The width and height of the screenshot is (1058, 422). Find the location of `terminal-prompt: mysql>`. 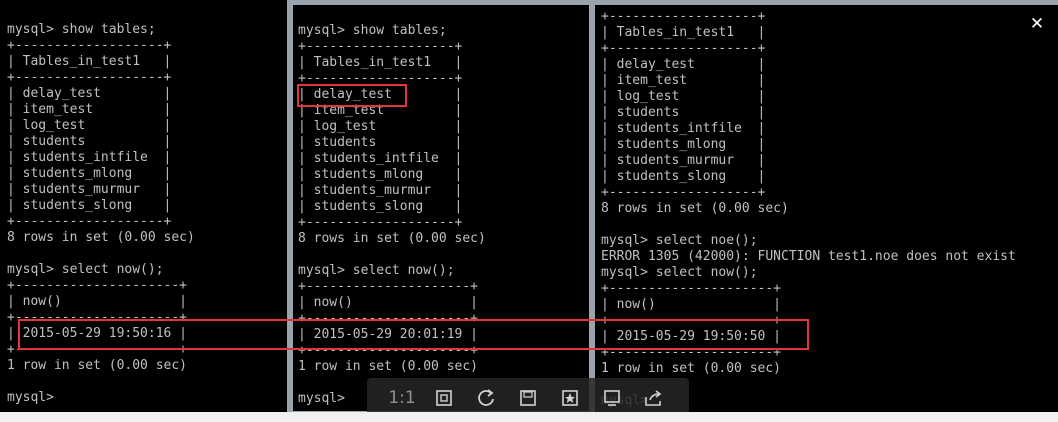

terminal-prompt: mysql> is located at coordinates (101, 398).